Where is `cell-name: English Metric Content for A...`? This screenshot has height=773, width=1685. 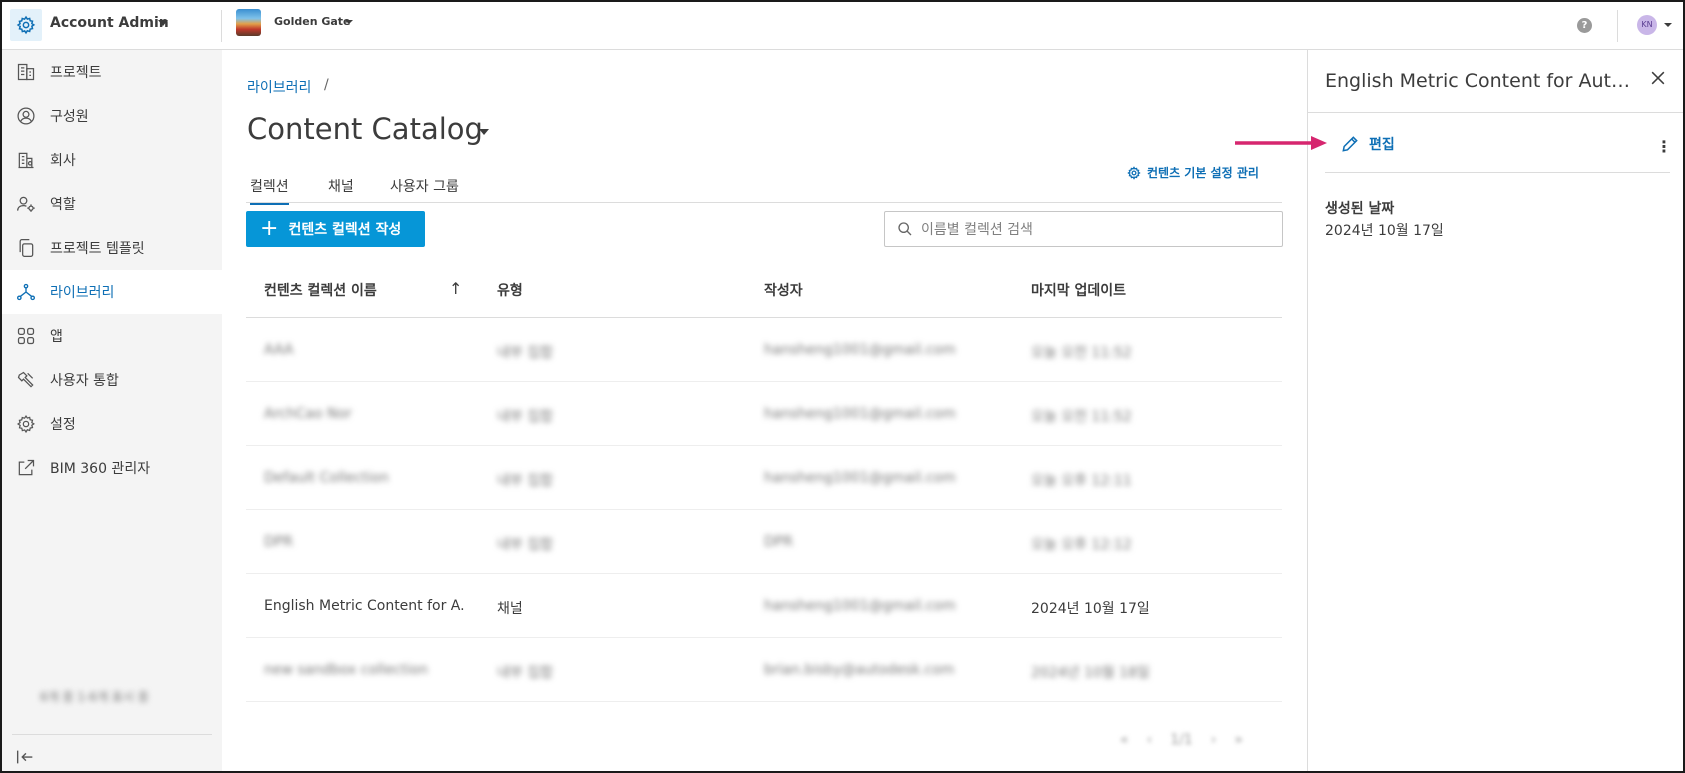
cell-name: English Metric Content for A... is located at coordinates (364, 606).